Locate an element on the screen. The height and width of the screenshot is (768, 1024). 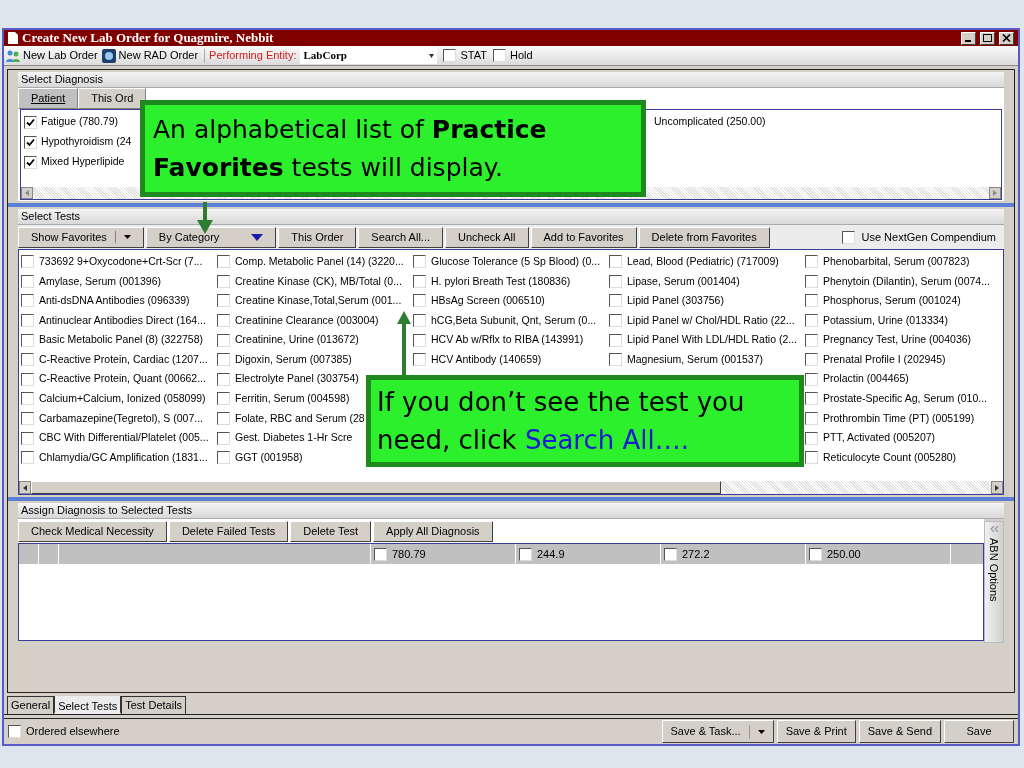
new-rad-order-button: New RAD Order is located at coordinates (150, 55).